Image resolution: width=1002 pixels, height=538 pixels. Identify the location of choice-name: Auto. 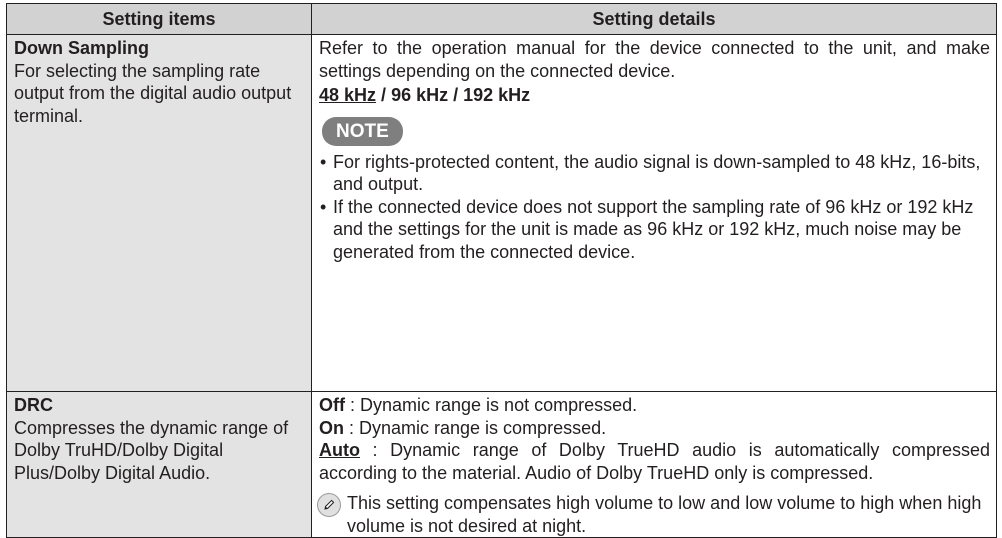
(339, 450).